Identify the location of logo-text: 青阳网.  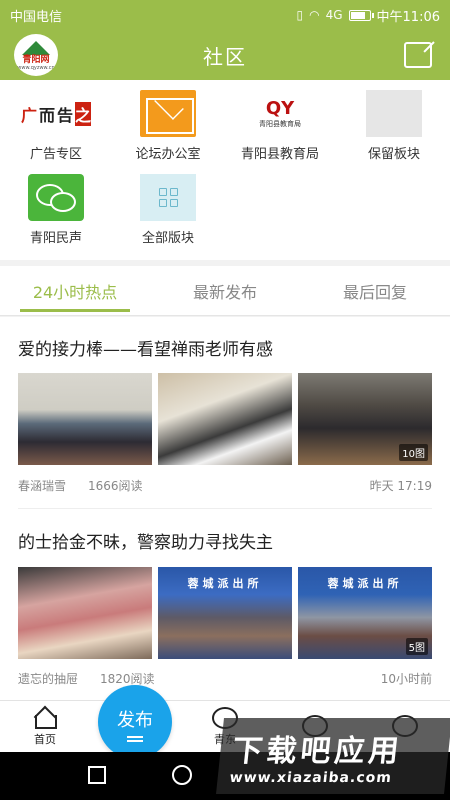
(36, 60).